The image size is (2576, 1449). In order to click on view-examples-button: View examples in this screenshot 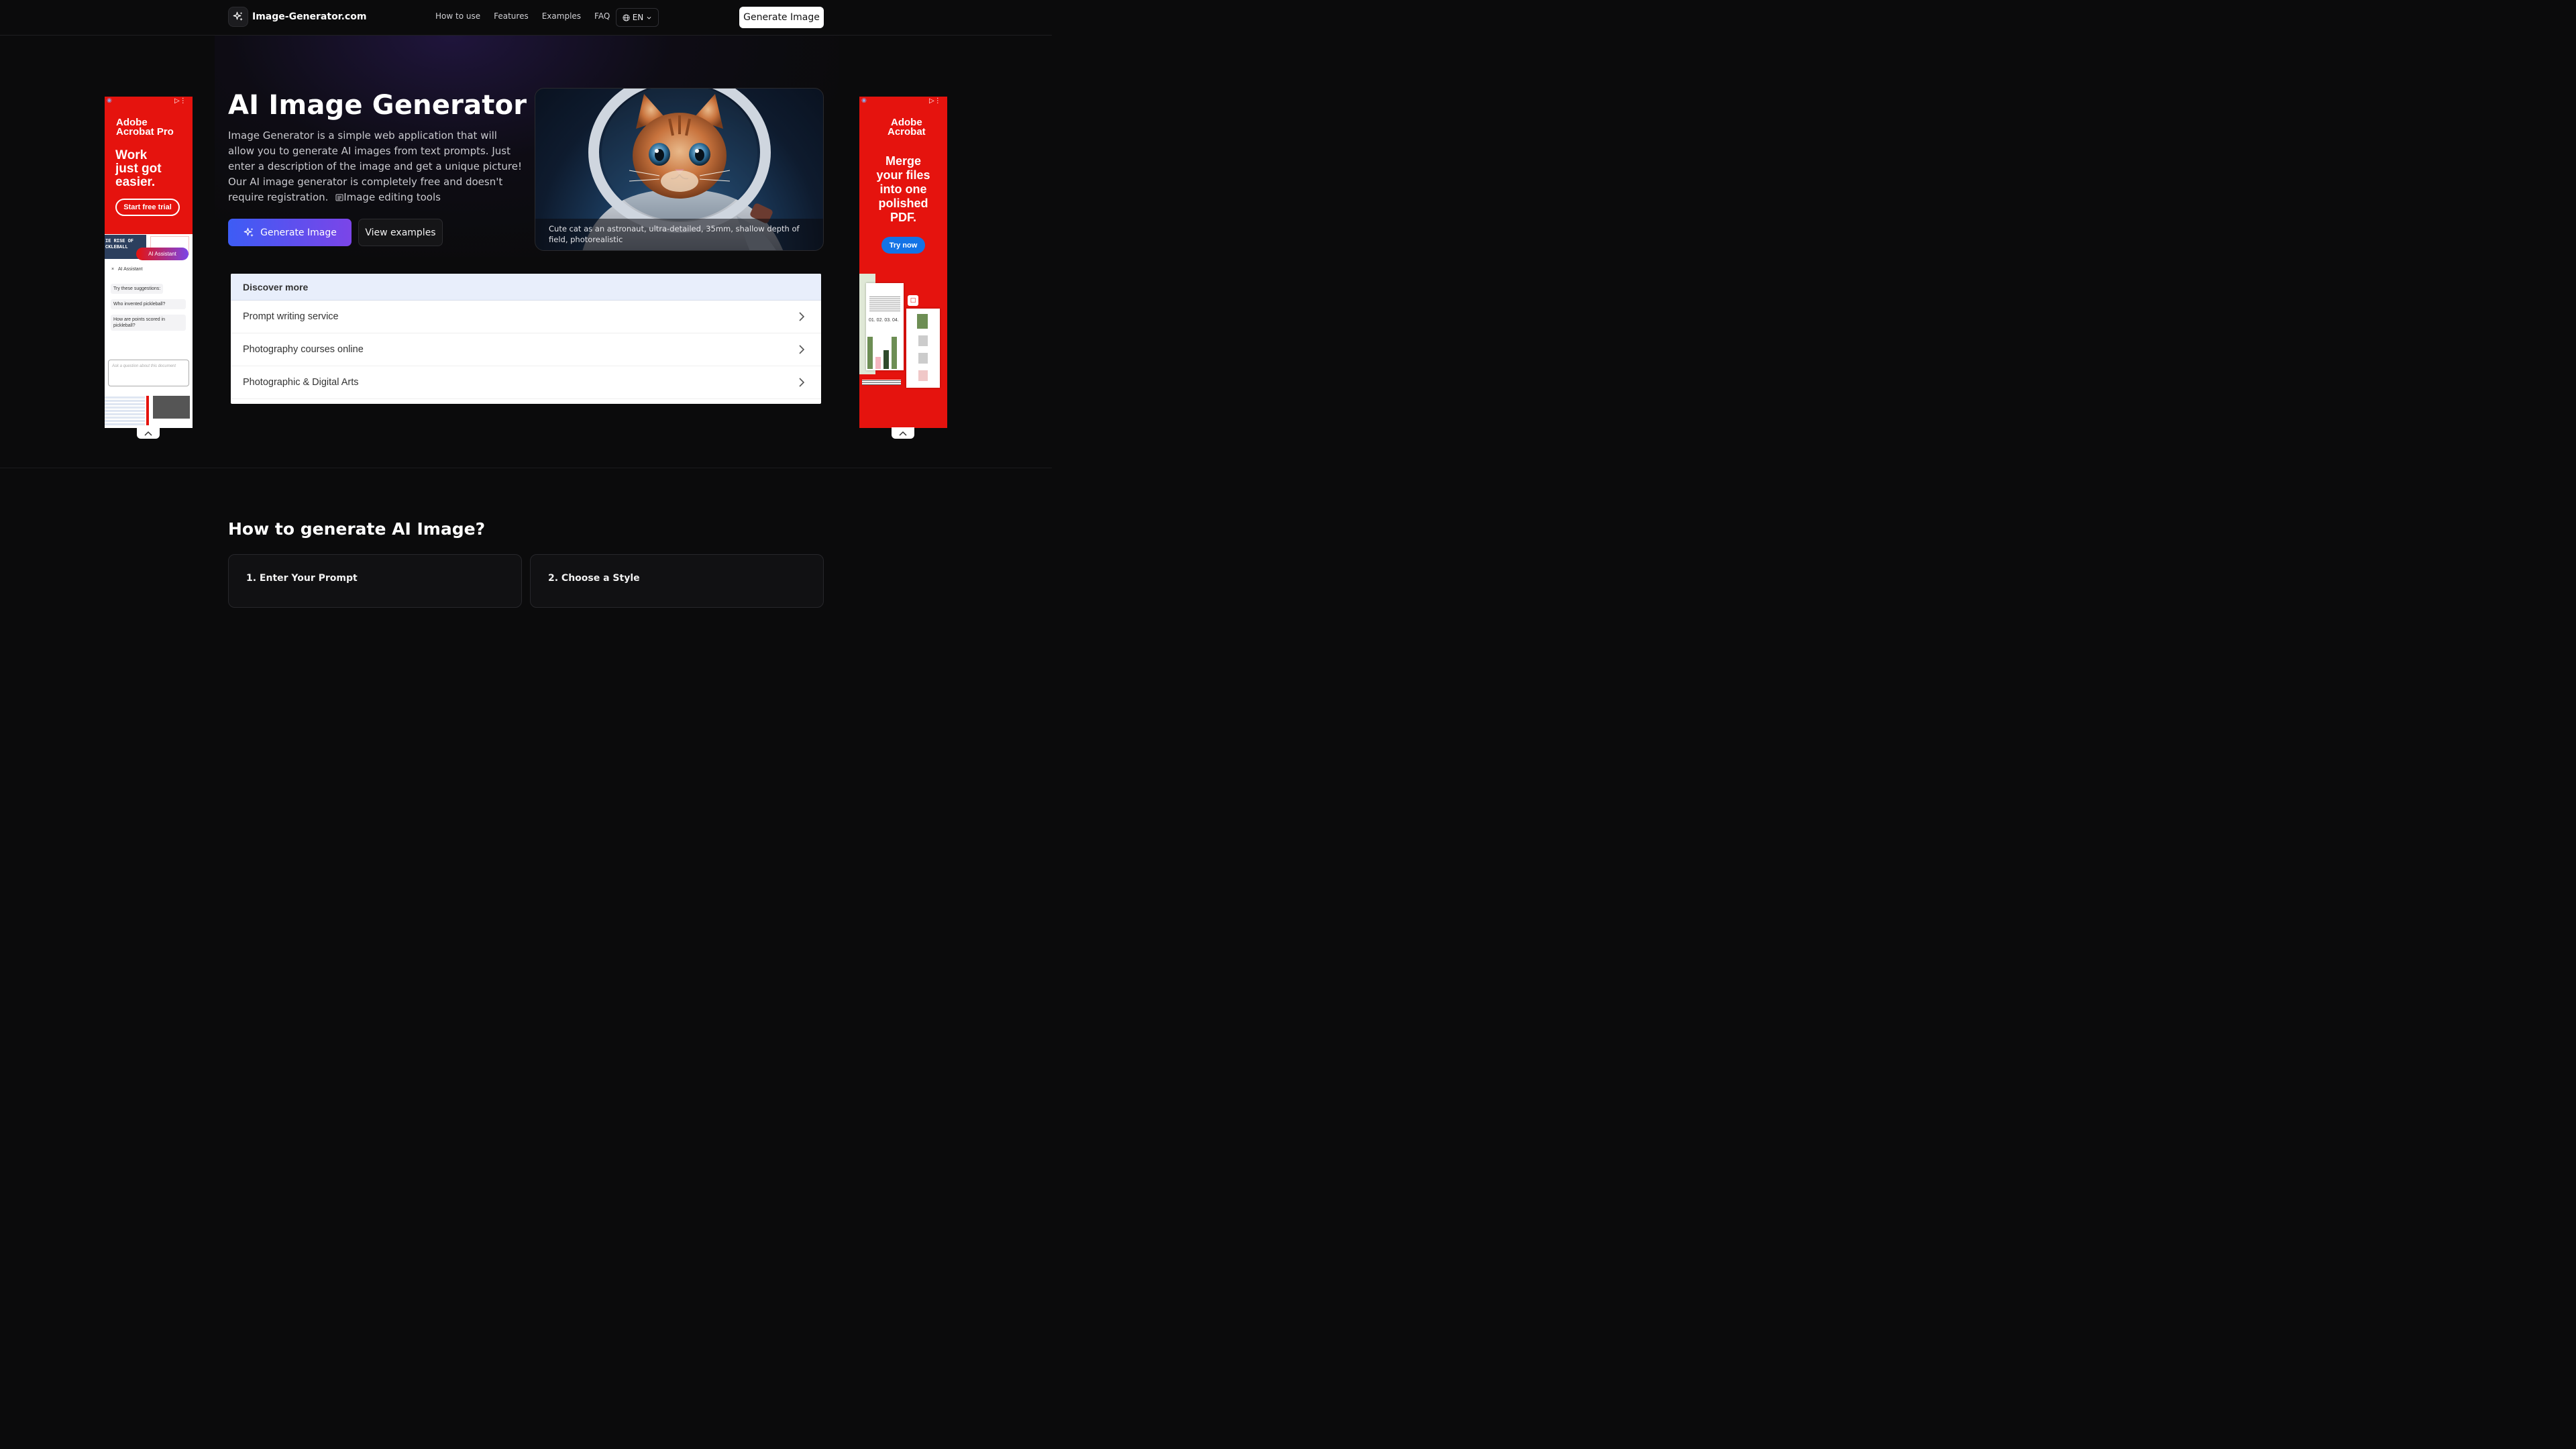, I will do `click(400, 232)`.